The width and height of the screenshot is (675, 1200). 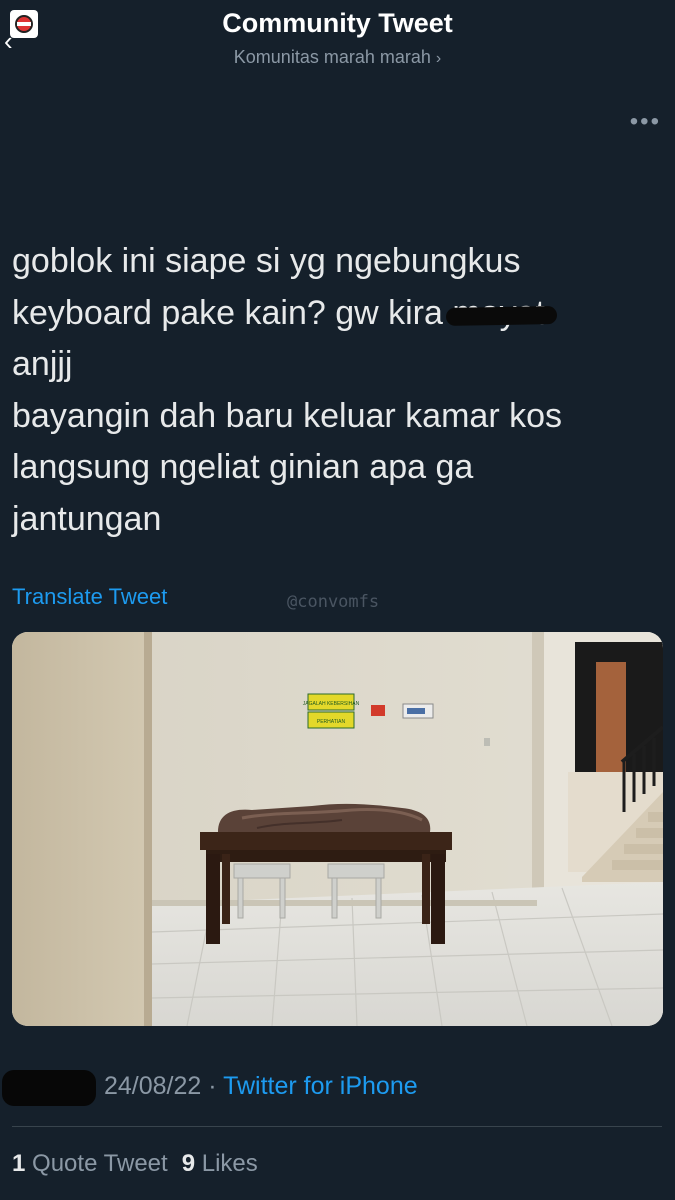 What do you see at coordinates (229, 1163) in the screenshot?
I see `likes-label: Likes` at bounding box center [229, 1163].